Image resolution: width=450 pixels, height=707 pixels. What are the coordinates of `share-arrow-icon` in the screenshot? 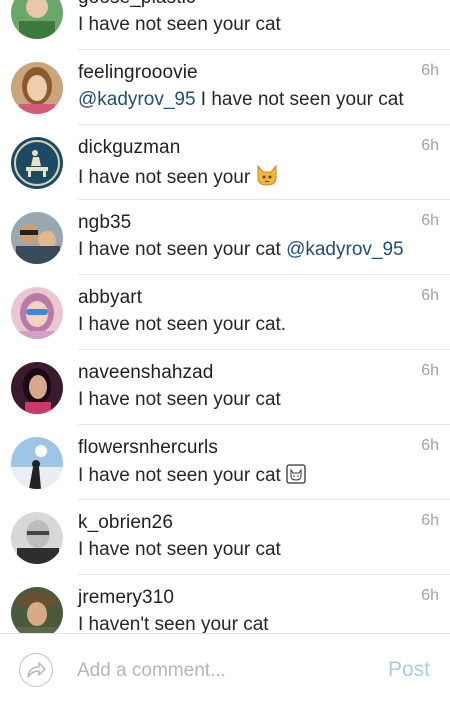 It's located at (36, 670).